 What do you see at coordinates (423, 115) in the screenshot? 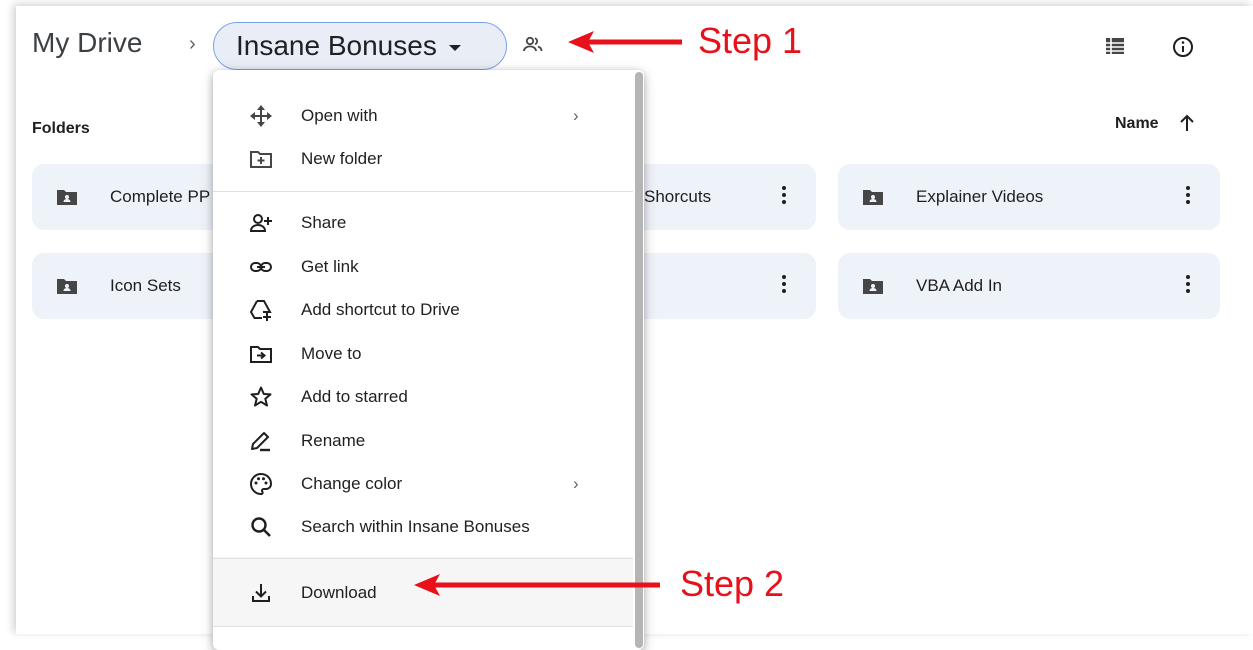
I see `menu-item-open-with: Open with ›` at bounding box center [423, 115].